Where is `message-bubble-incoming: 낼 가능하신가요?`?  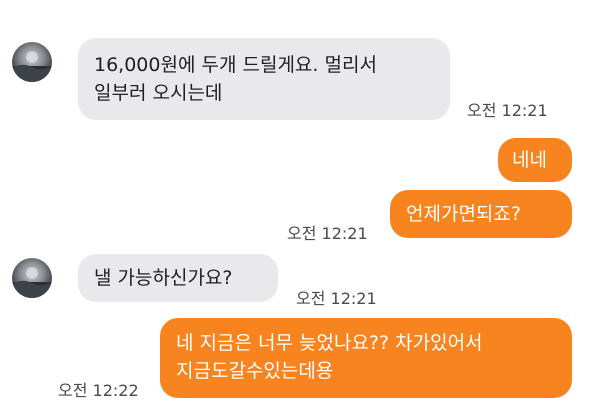
message-bubble-incoming: 낼 가능하신가요? is located at coordinates (178, 278).